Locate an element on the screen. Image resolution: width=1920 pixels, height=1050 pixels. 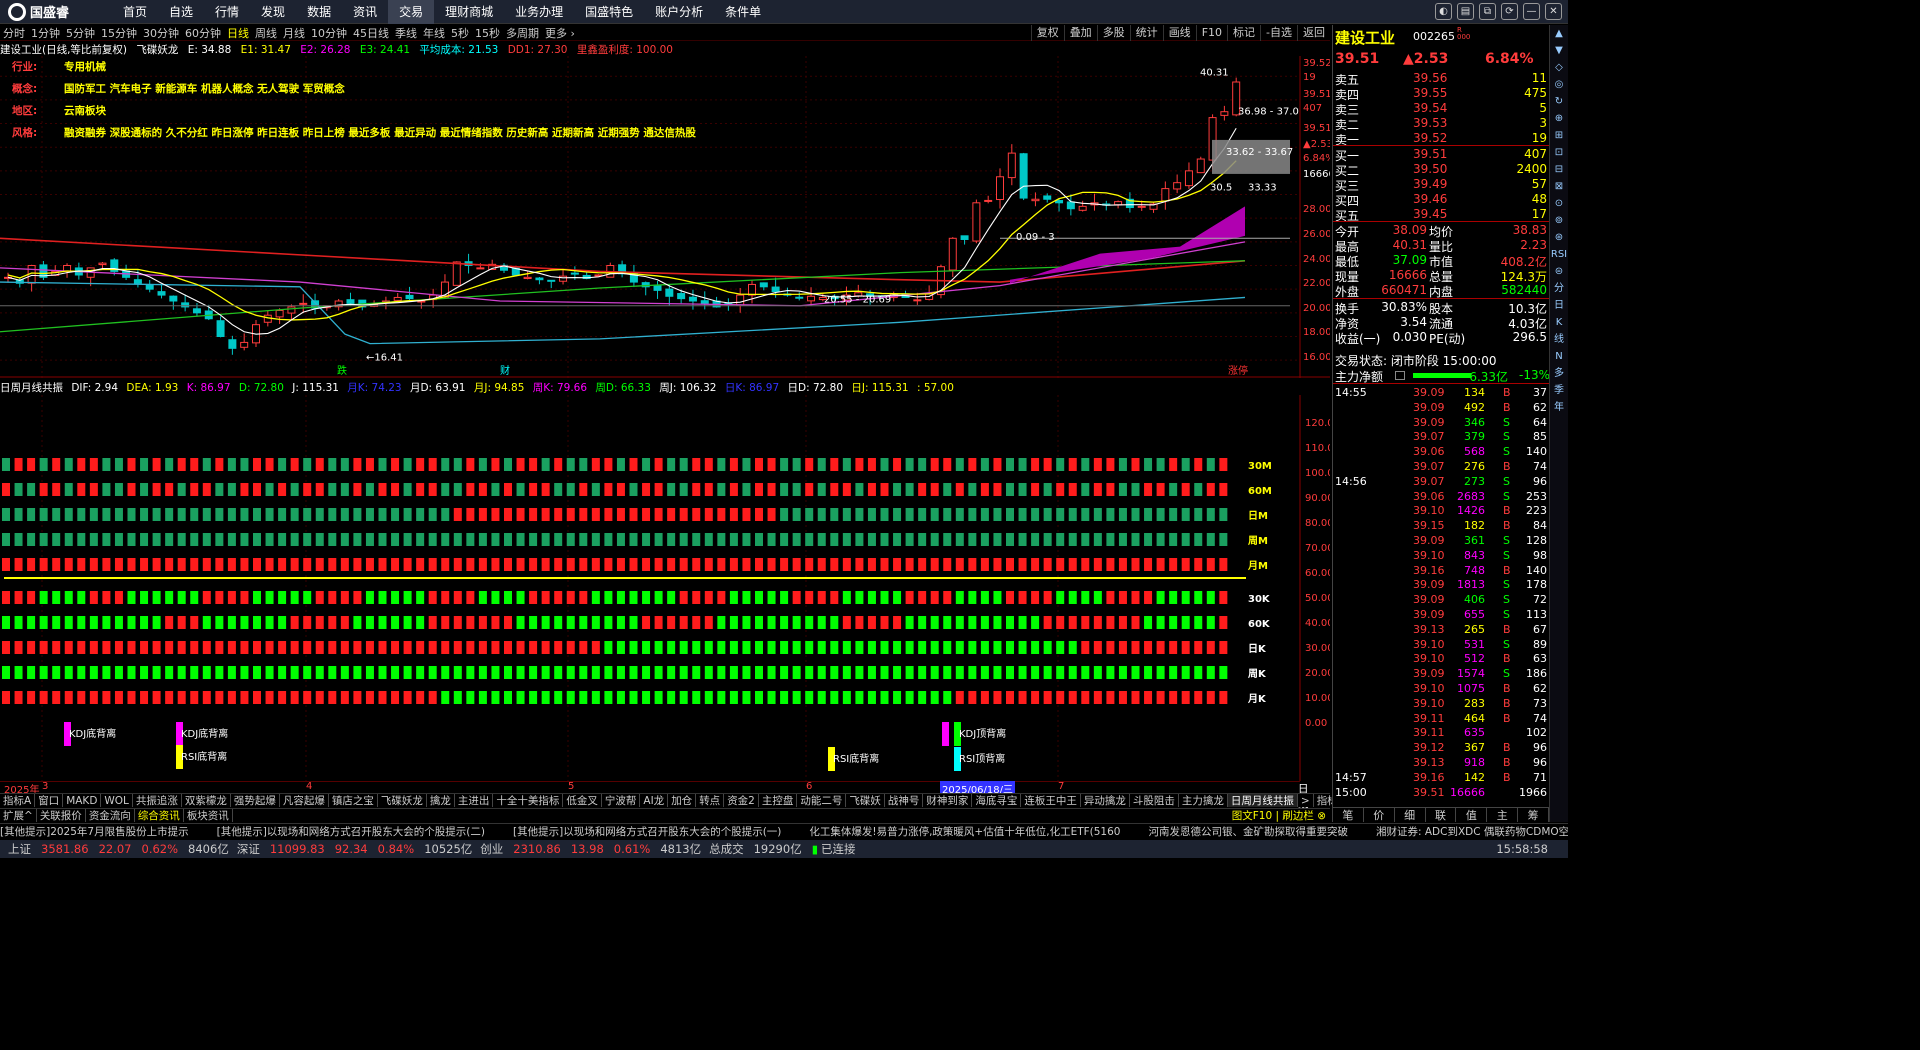
indicator-tab-20: 动能二号 is located at coordinates (822, 800).